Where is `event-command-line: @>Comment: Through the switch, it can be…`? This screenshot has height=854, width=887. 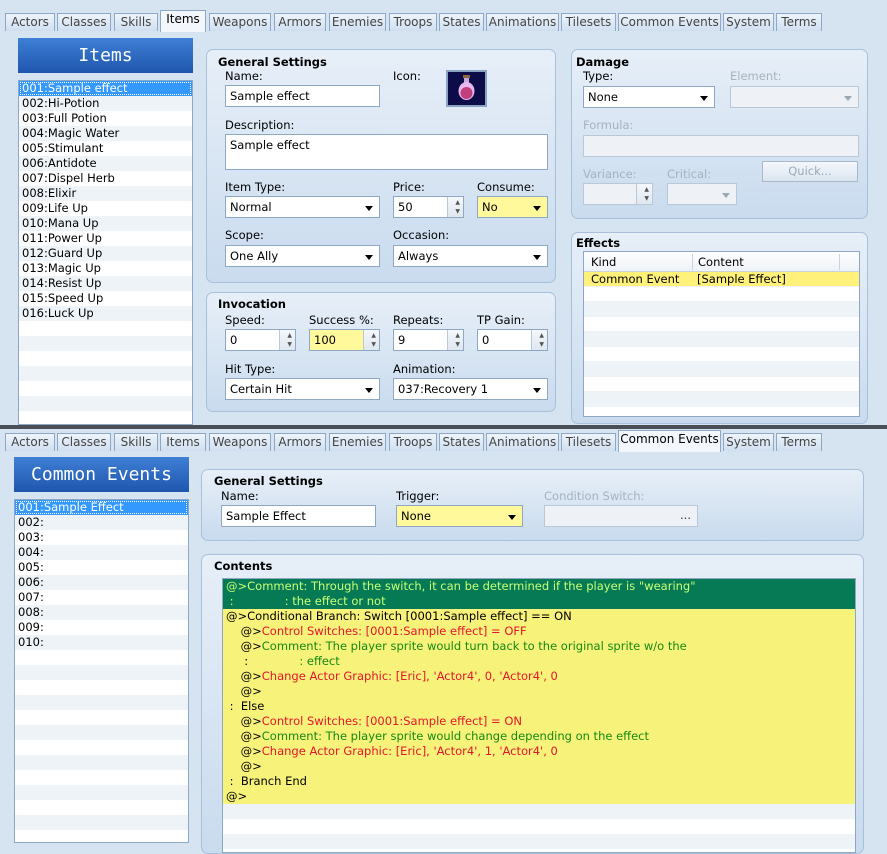 event-command-line: @>Comment: Through the switch, it can be… is located at coordinates (539, 586).